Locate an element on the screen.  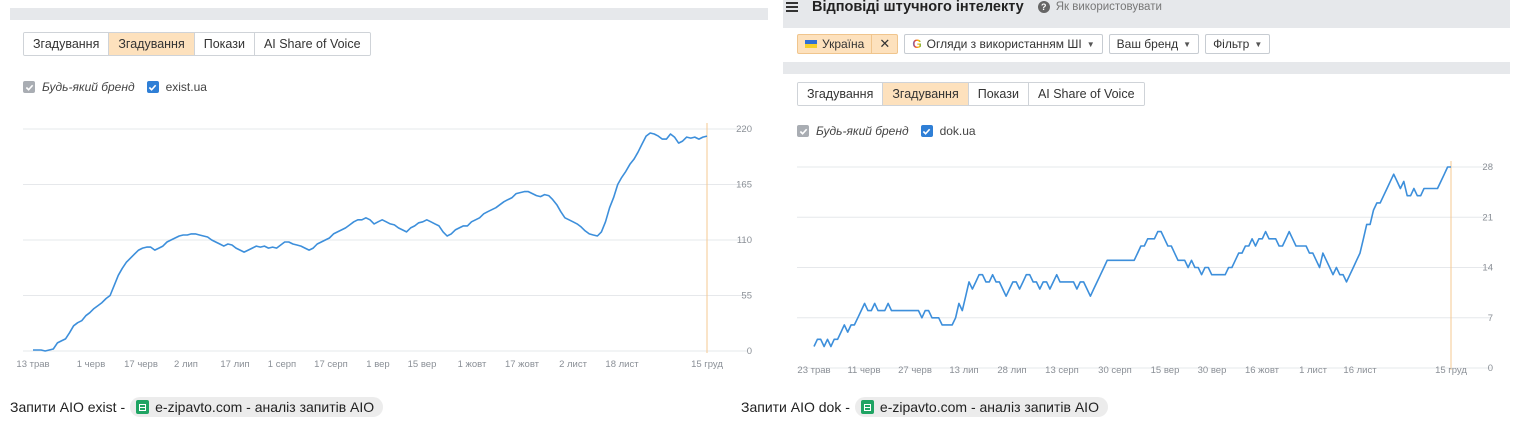
right-x-tick-label: 15 вер is located at coordinates (1165, 370).